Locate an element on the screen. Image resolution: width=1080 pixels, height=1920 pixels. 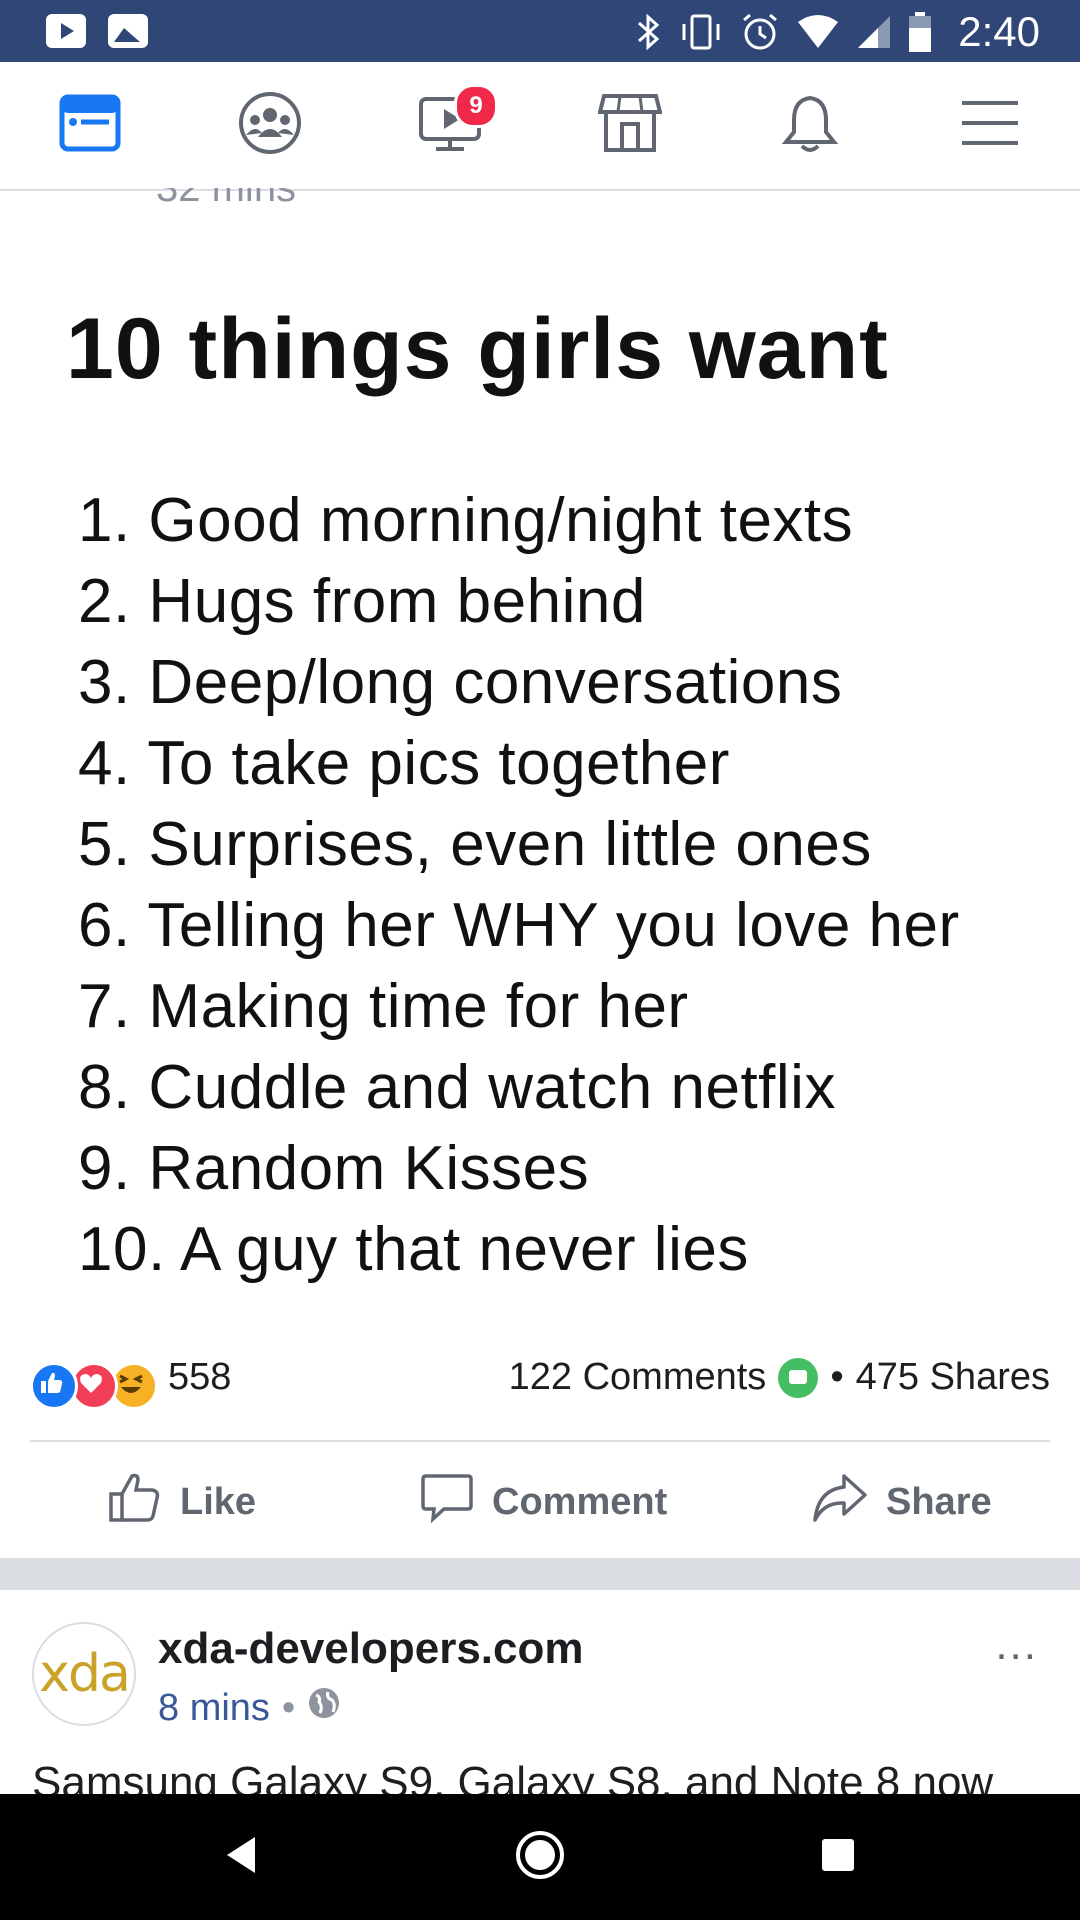
like-button: Like is located at coordinates (182, 1502).